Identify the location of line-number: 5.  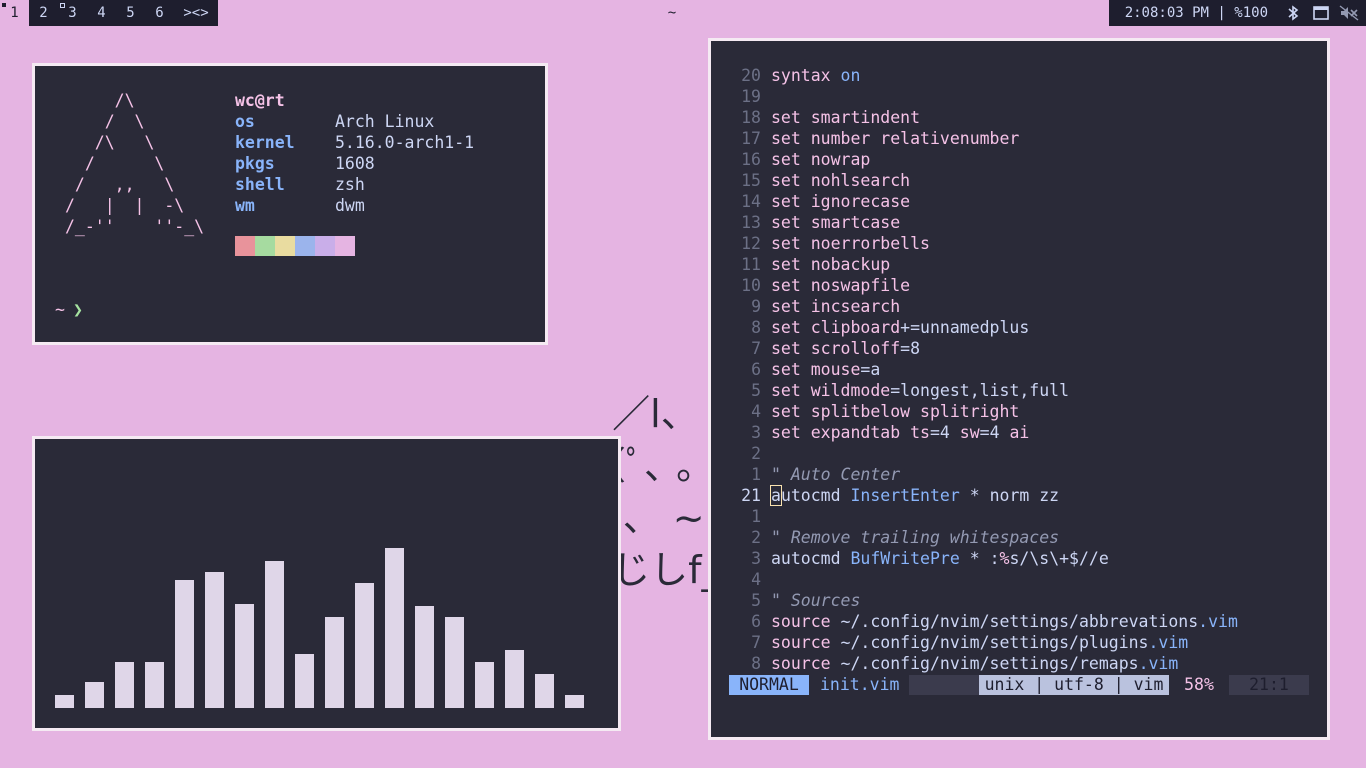
(756, 600).